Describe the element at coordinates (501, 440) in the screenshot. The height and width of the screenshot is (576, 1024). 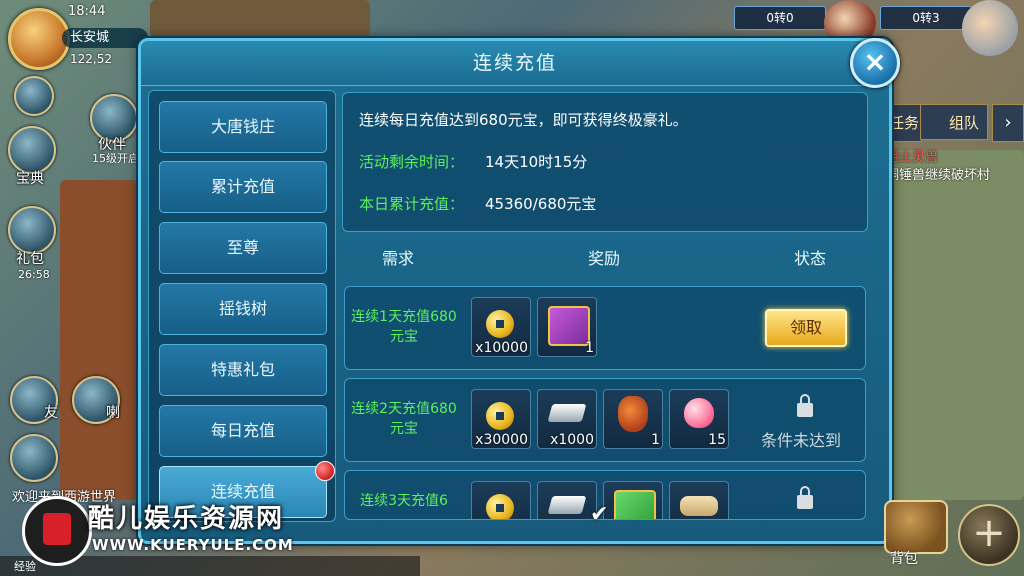
I see `item-qty: x30000` at that location.